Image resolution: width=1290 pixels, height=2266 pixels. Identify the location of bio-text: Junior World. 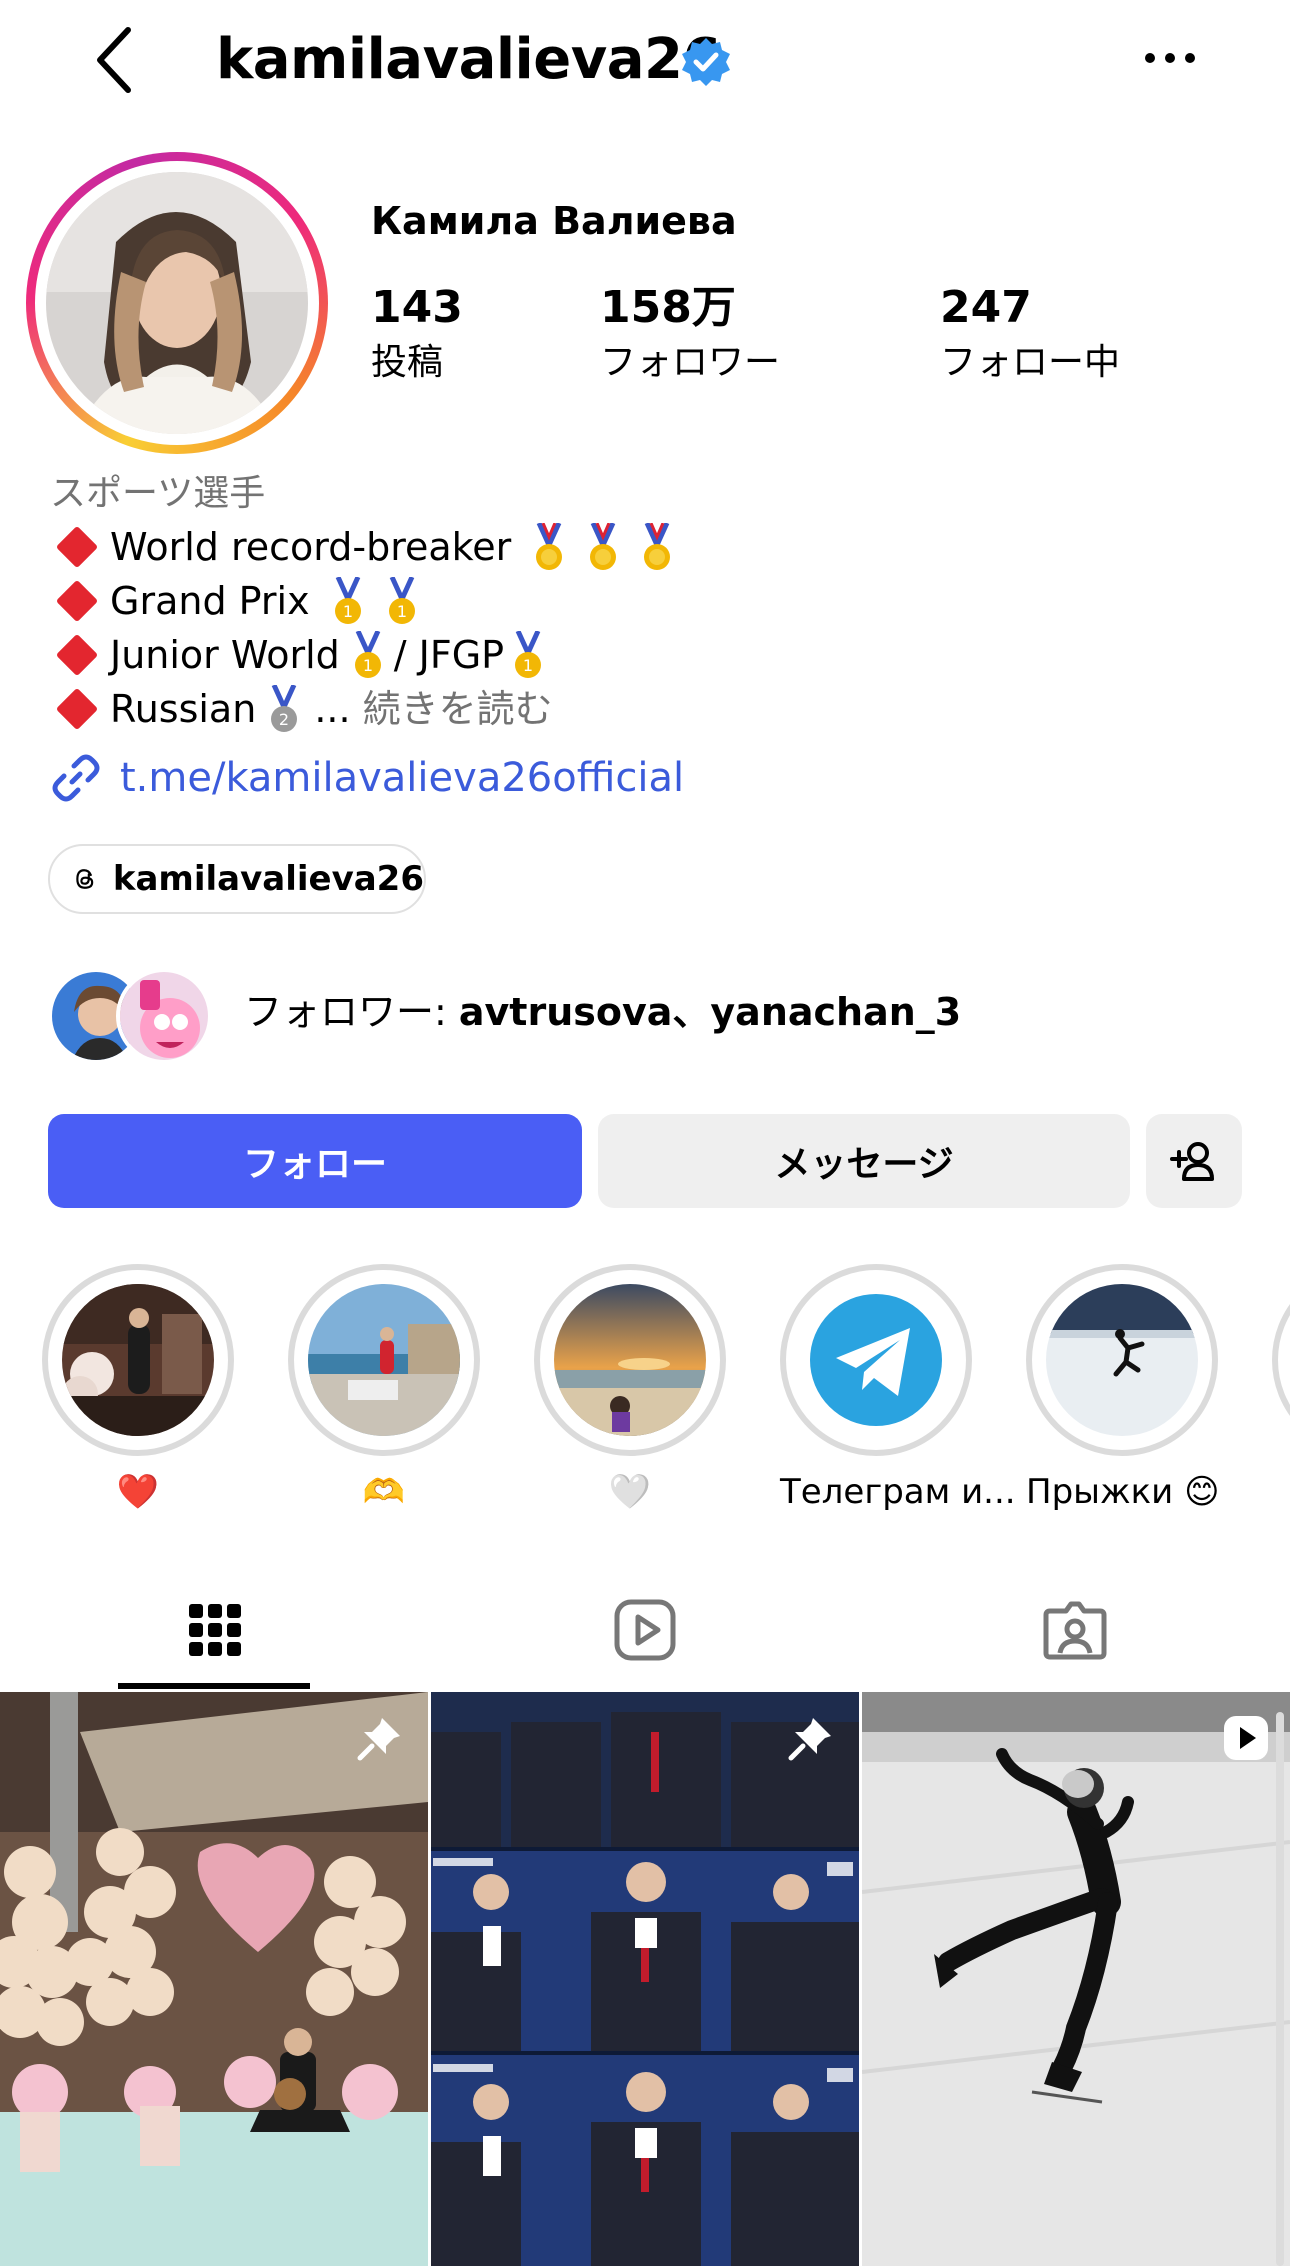
(225, 655).